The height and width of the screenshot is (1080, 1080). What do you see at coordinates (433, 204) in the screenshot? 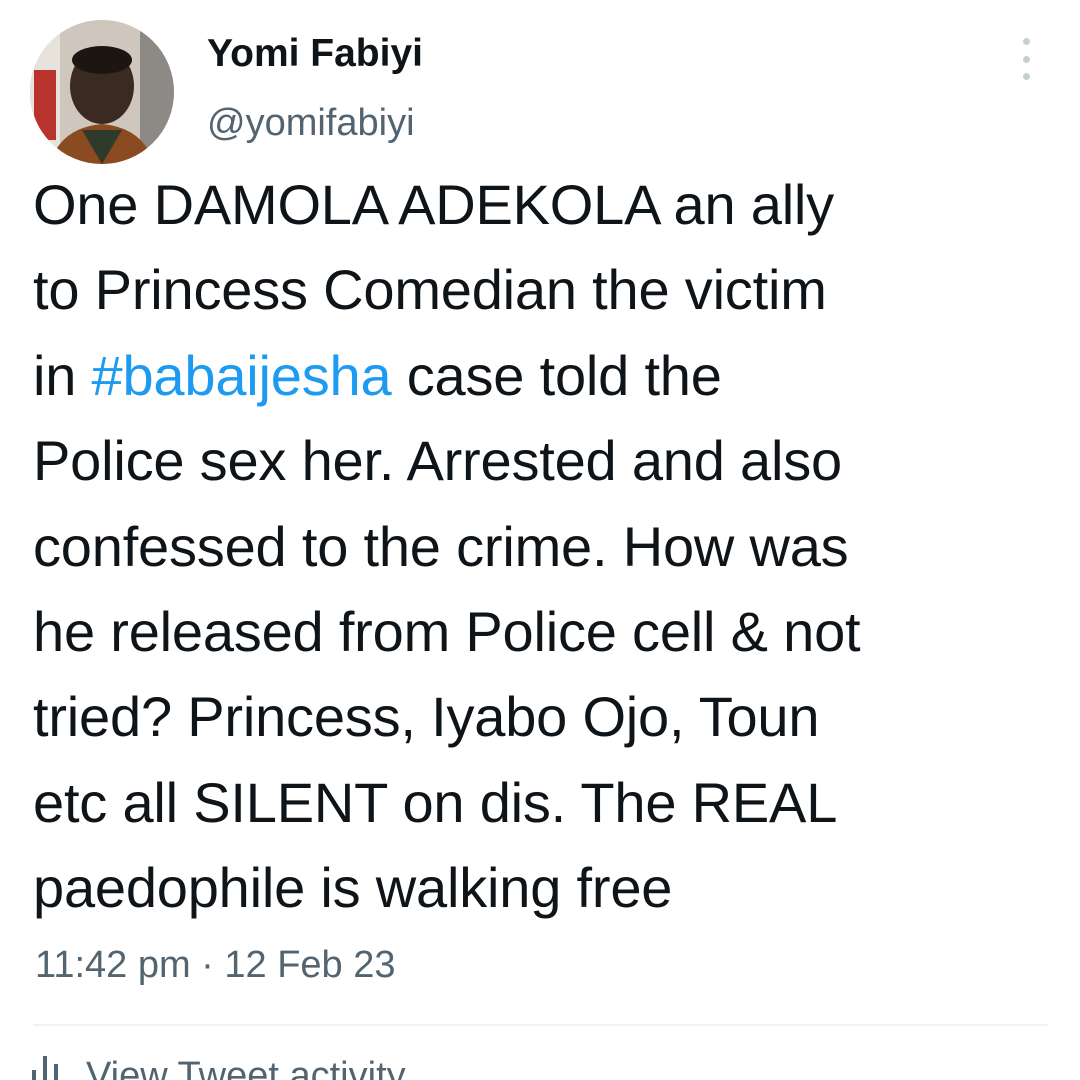
I see `tweet-line: One DAMOLA ADEKOLA an ally` at bounding box center [433, 204].